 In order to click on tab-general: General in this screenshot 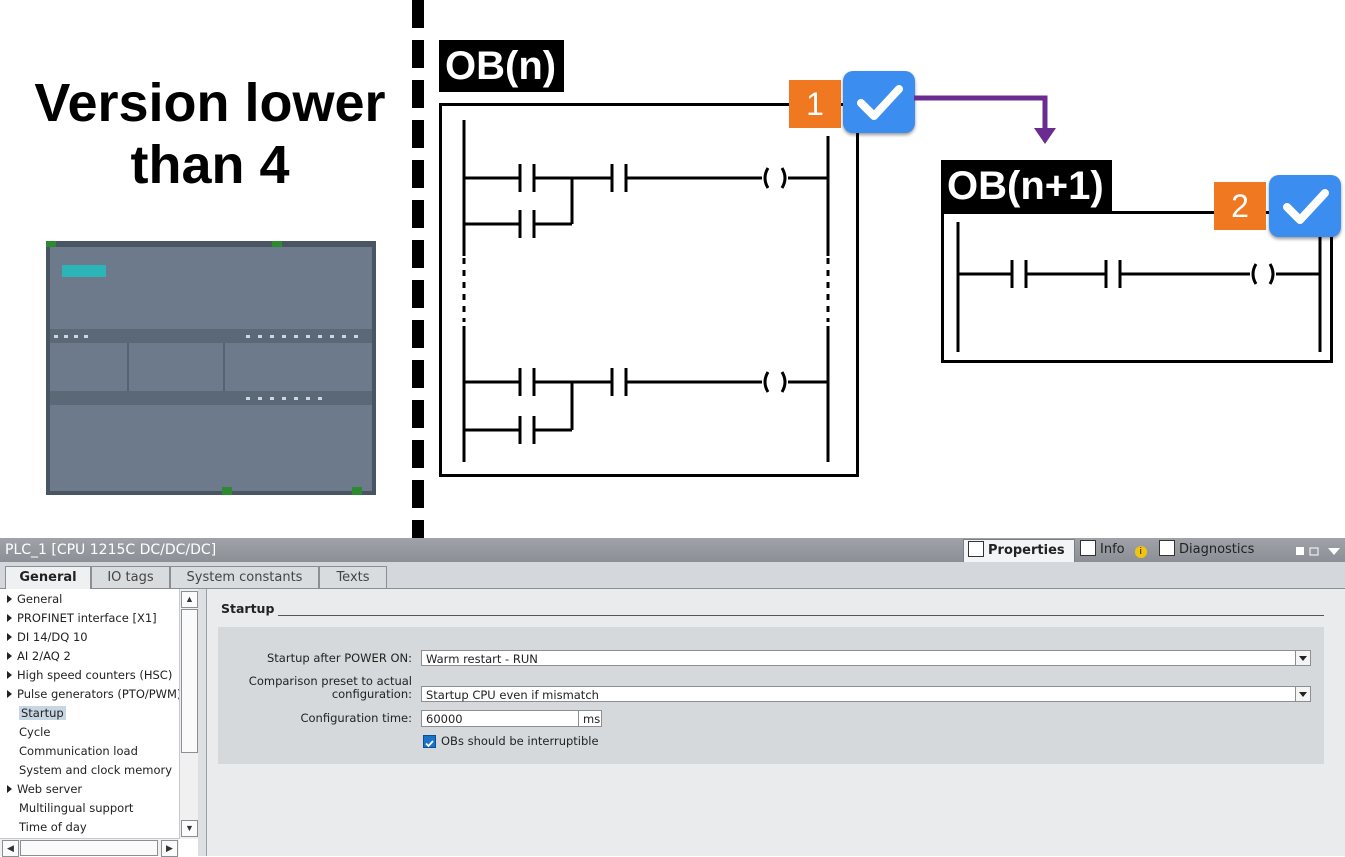, I will do `click(48, 577)`.